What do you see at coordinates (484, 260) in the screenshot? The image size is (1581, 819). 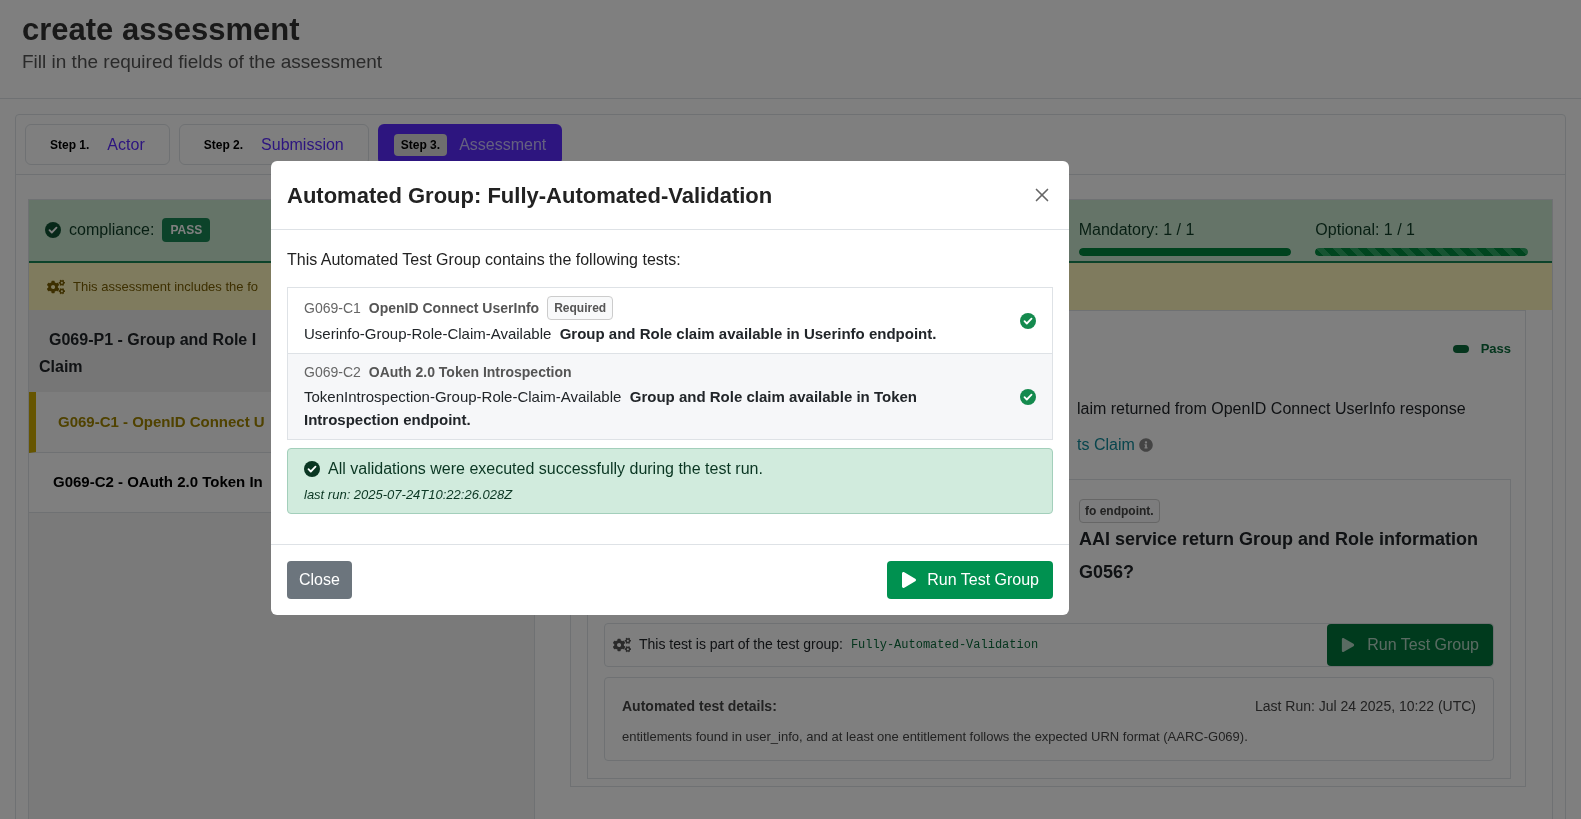 I see `modal-intro: This Automated Test Group contains the following tests:` at bounding box center [484, 260].